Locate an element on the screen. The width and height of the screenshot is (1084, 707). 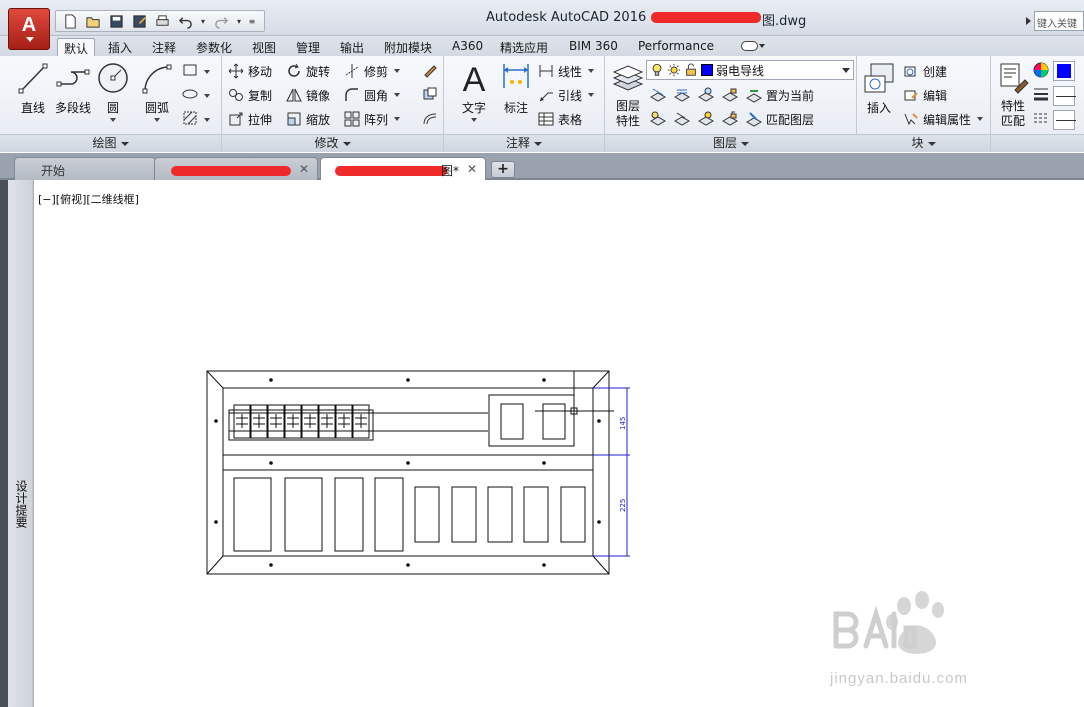
rectangle-dropdown is located at coordinates (206, 72).